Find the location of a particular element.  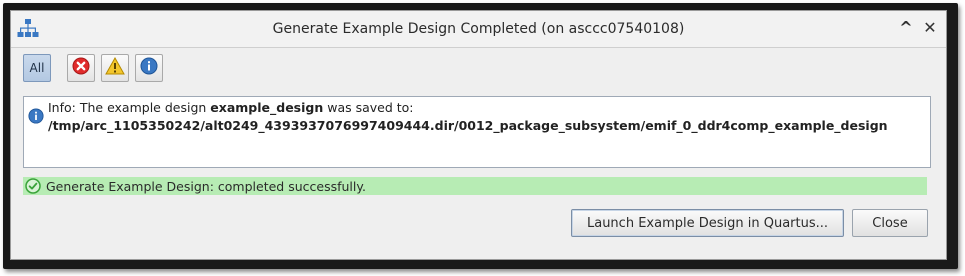

filter-info-button is located at coordinates (149, 68).